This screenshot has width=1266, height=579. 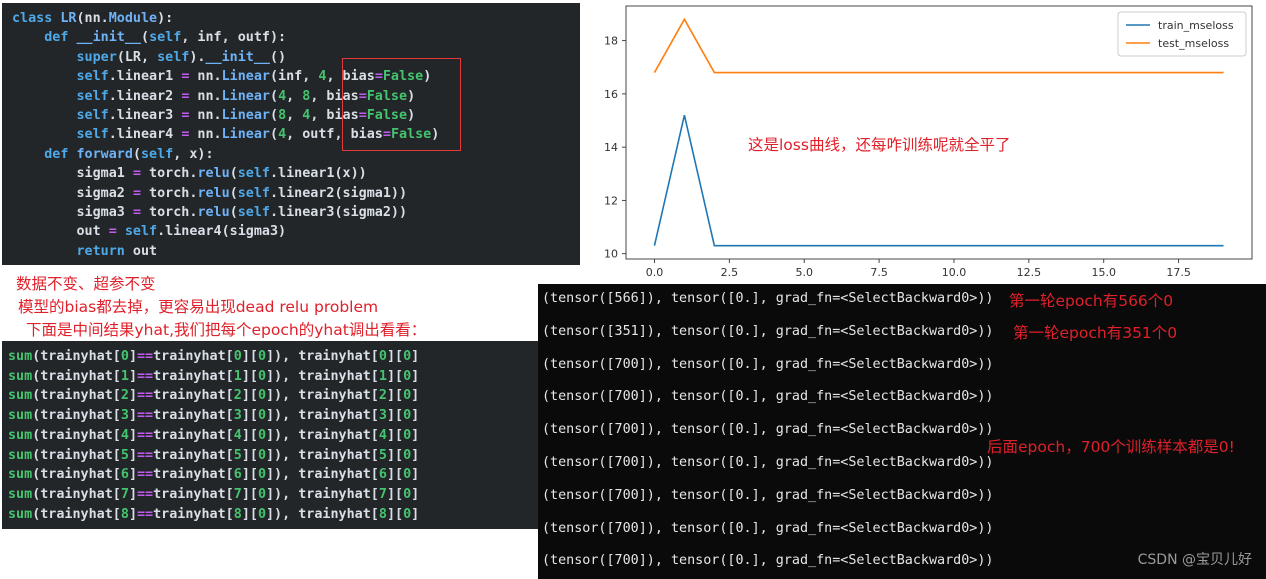 What do you see at coordinates (611, 94) in the screenshot?
I see `y-tick-label: 16` at bounding box center [611, 94].